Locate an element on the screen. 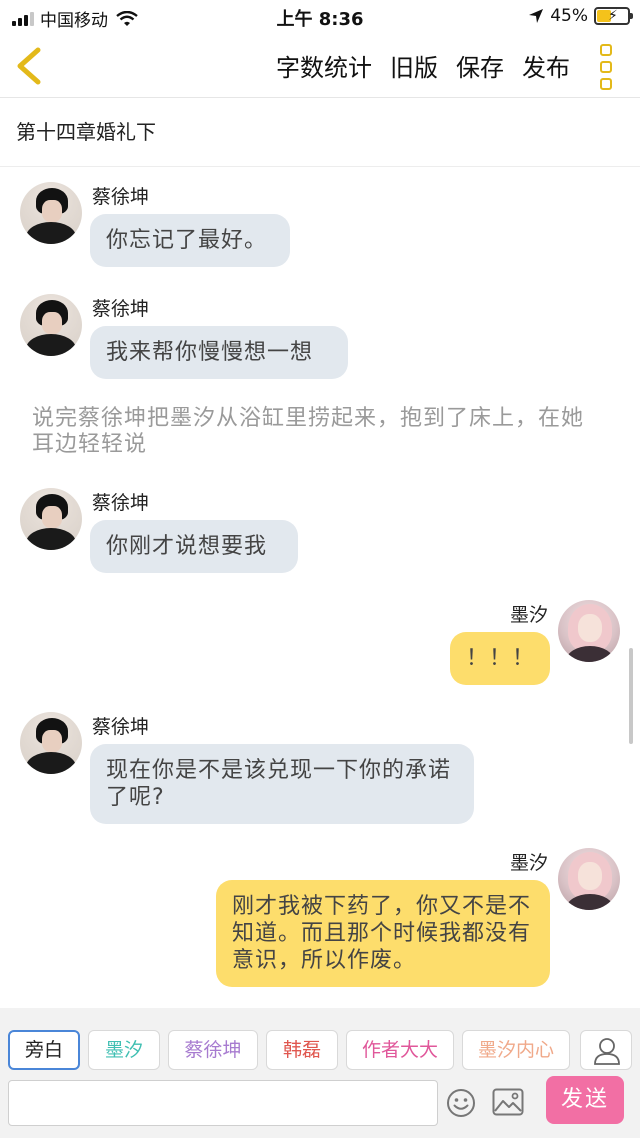 The width and height of the screenshot is (640, 1138). add-role-button is located at coordinates (606, 1050).